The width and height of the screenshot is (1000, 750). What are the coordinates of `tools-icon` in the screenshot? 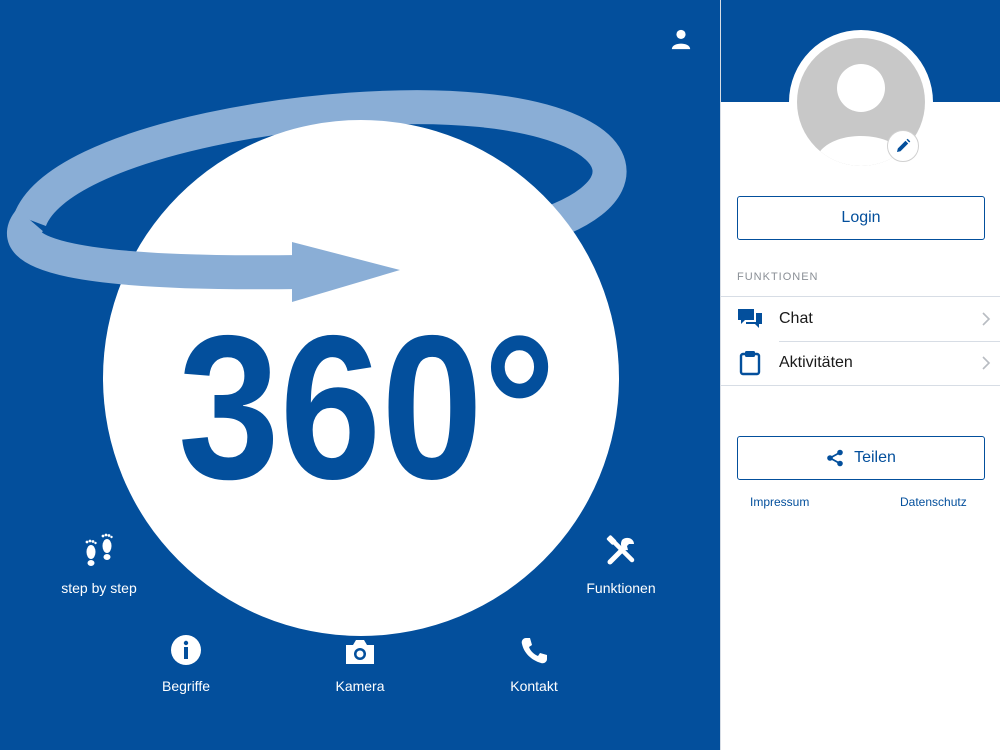 It's located at (620, 550).